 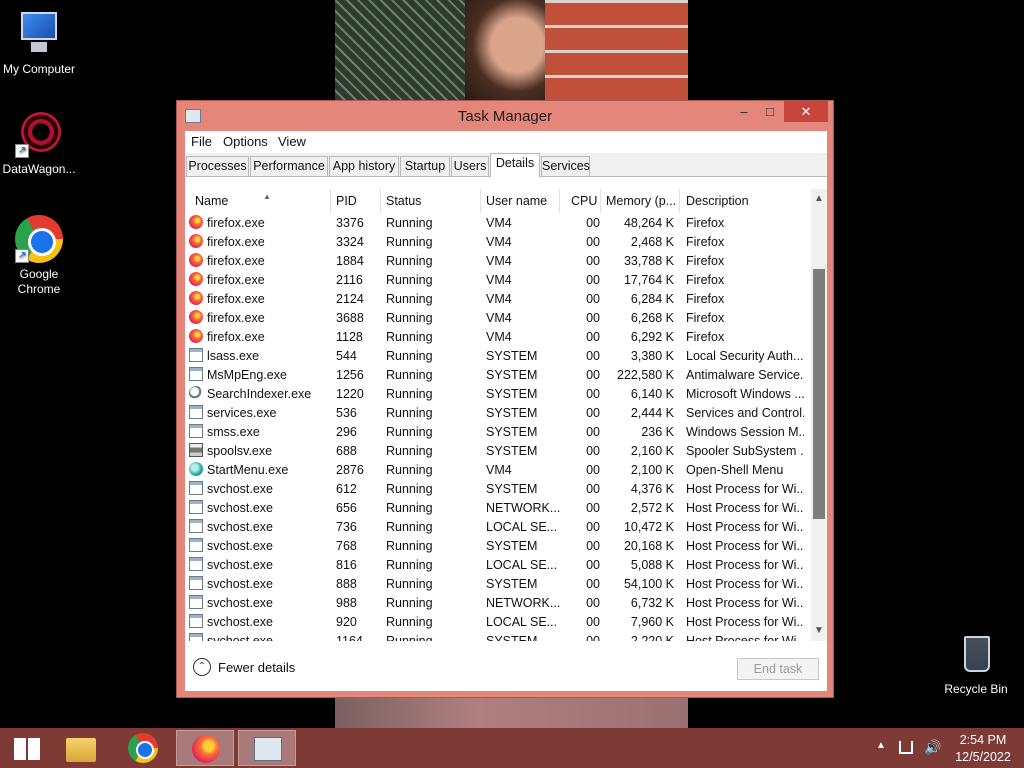 What do you see at coordinates (744, 111) in the screenshot?
I see `minimize-button: –` at bounding box center [744, 111].